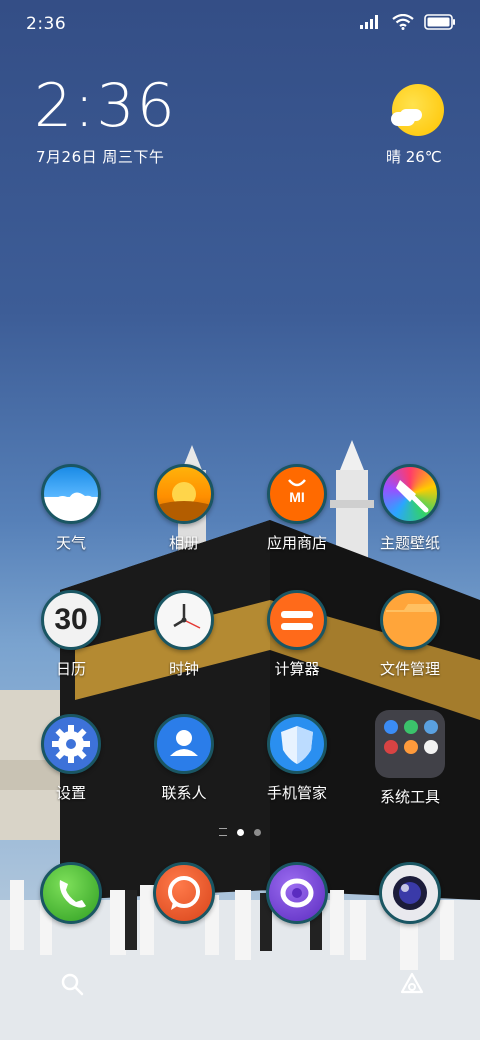 The image size is (480, 1040). I want to click on message-bubble-icon, so click(184, 893).